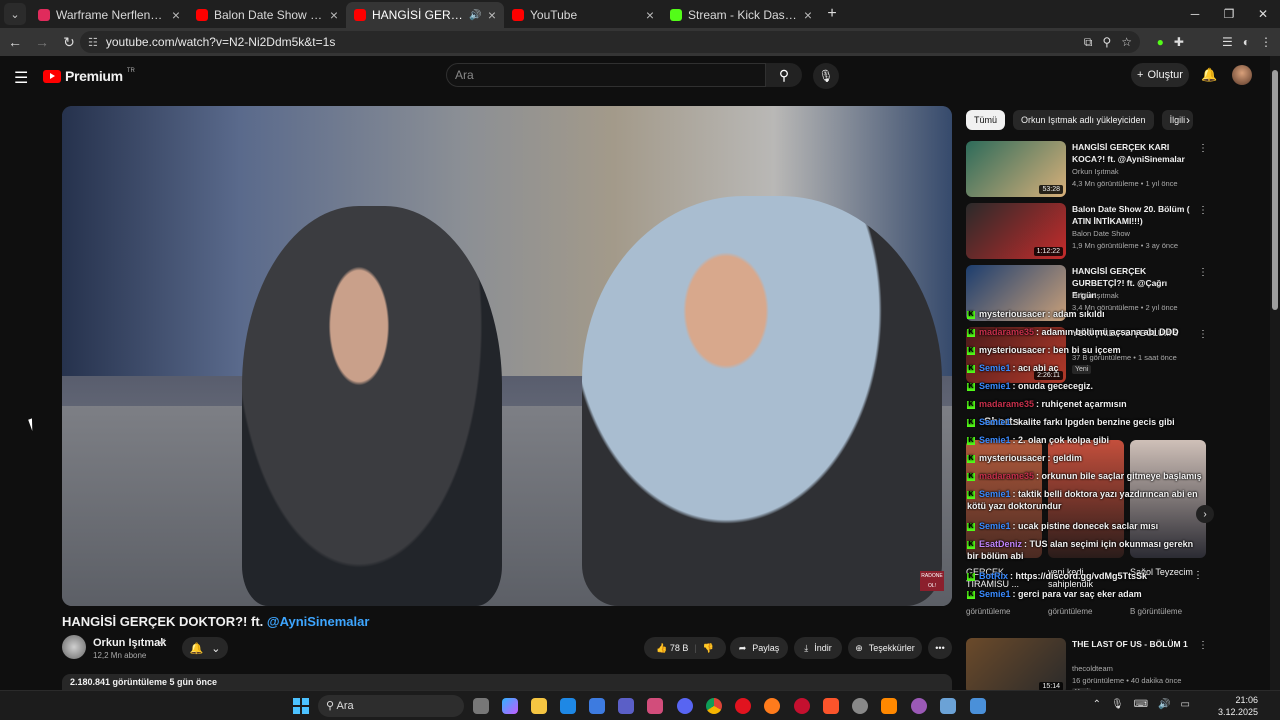 The height and width of the screenshot is (720, 1280). Describe the element at coordinates (1092, 668) in the screenshot. I see `recommended-channel: thecoldteam` at that location.